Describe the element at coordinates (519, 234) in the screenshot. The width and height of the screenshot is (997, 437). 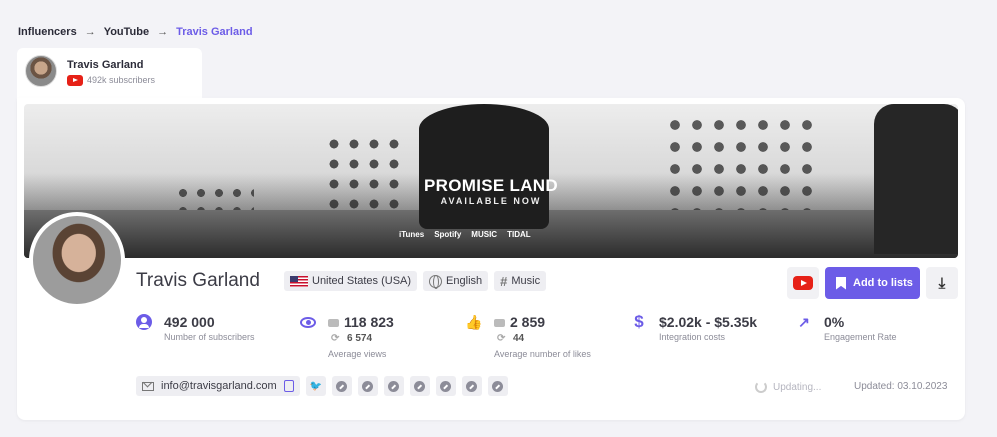
I see `store-tidal: TIDAL` at that location.